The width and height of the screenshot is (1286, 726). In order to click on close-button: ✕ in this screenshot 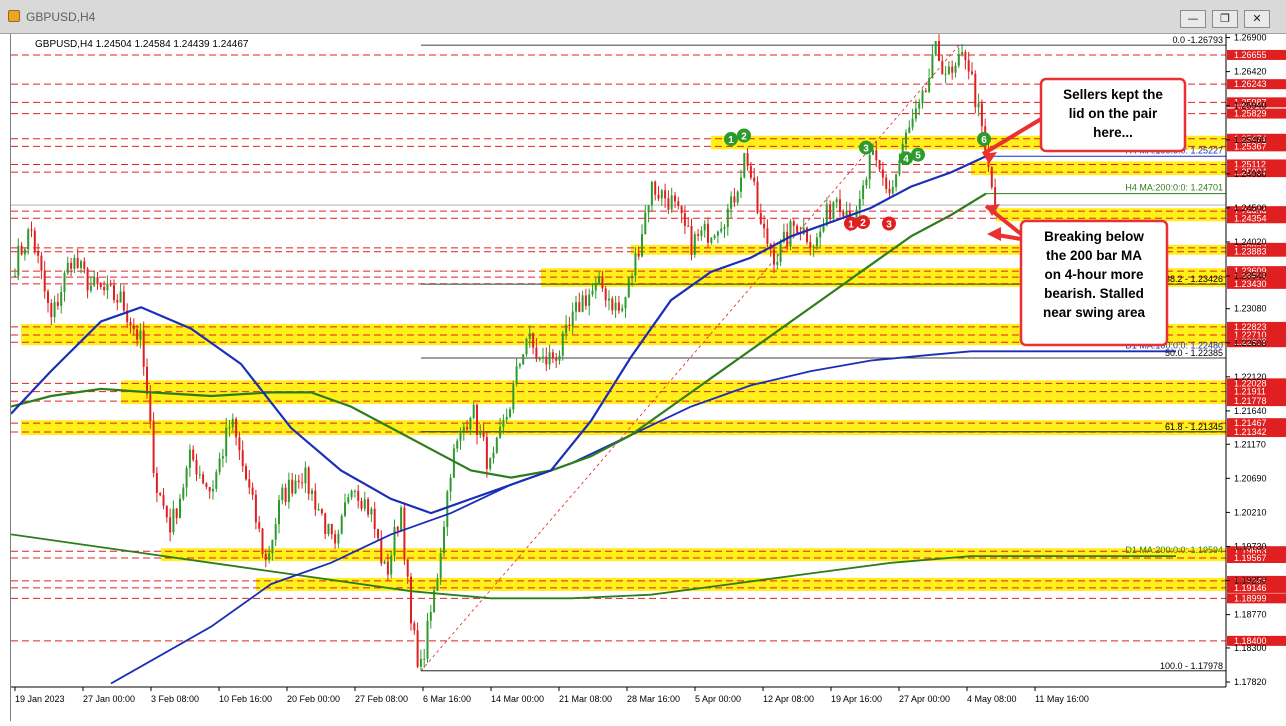, I will do `click(1257, 19)`.